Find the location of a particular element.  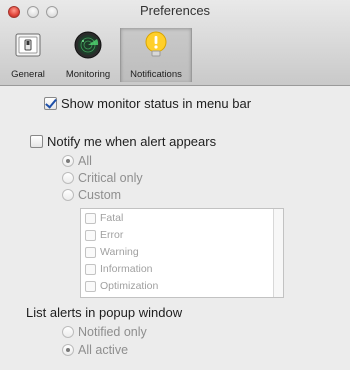

general-switch-icon is located at coordinates (28, 45).